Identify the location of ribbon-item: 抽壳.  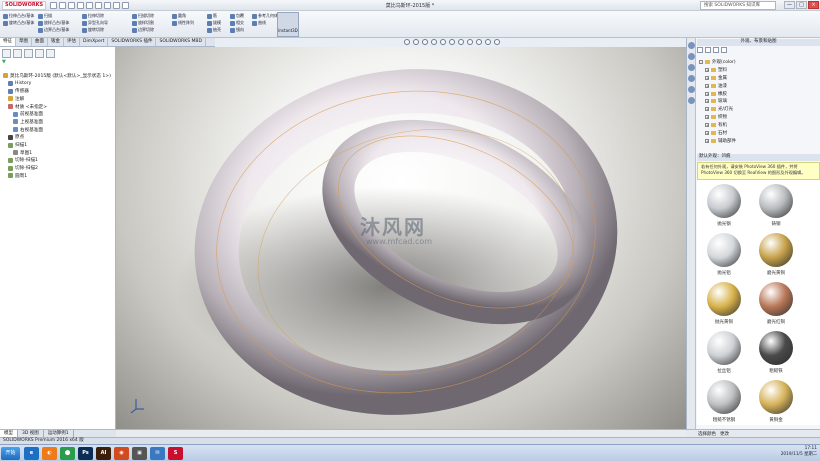
(214, 30).